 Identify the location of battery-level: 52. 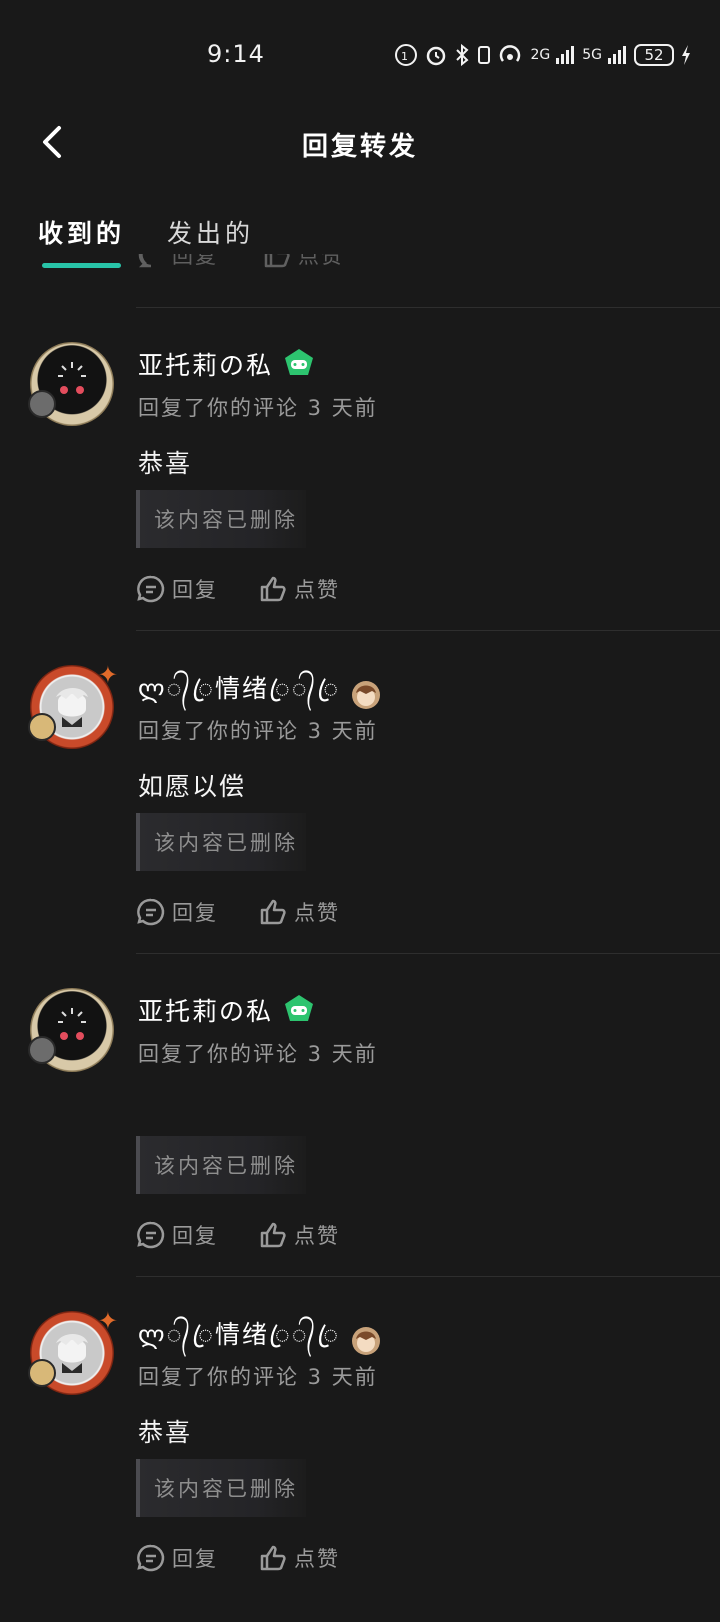
(654, 55).